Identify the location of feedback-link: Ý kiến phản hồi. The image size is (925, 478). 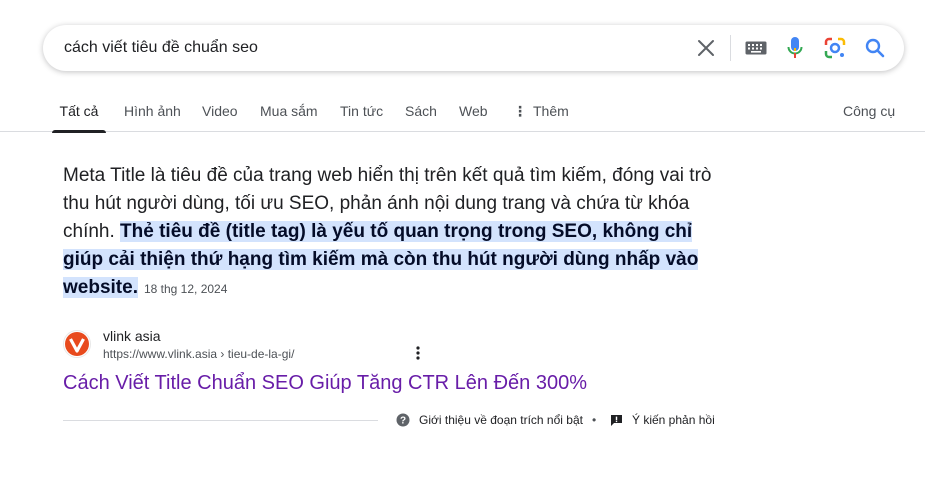
(662, 420).